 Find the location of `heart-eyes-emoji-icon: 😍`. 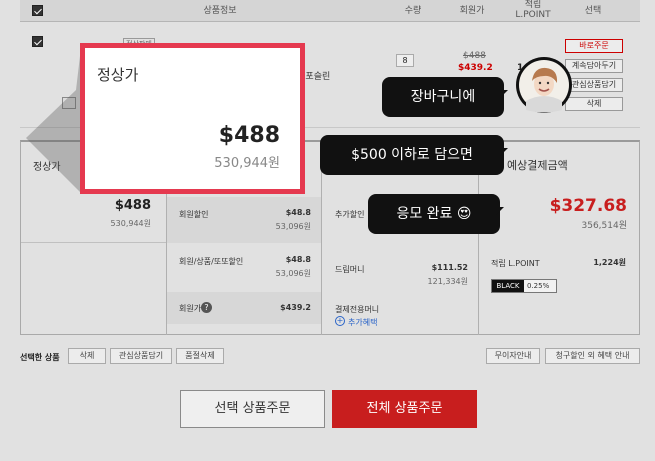

heart-eyes-emoji-icon: 😍 is located at coordinates (464, 214).